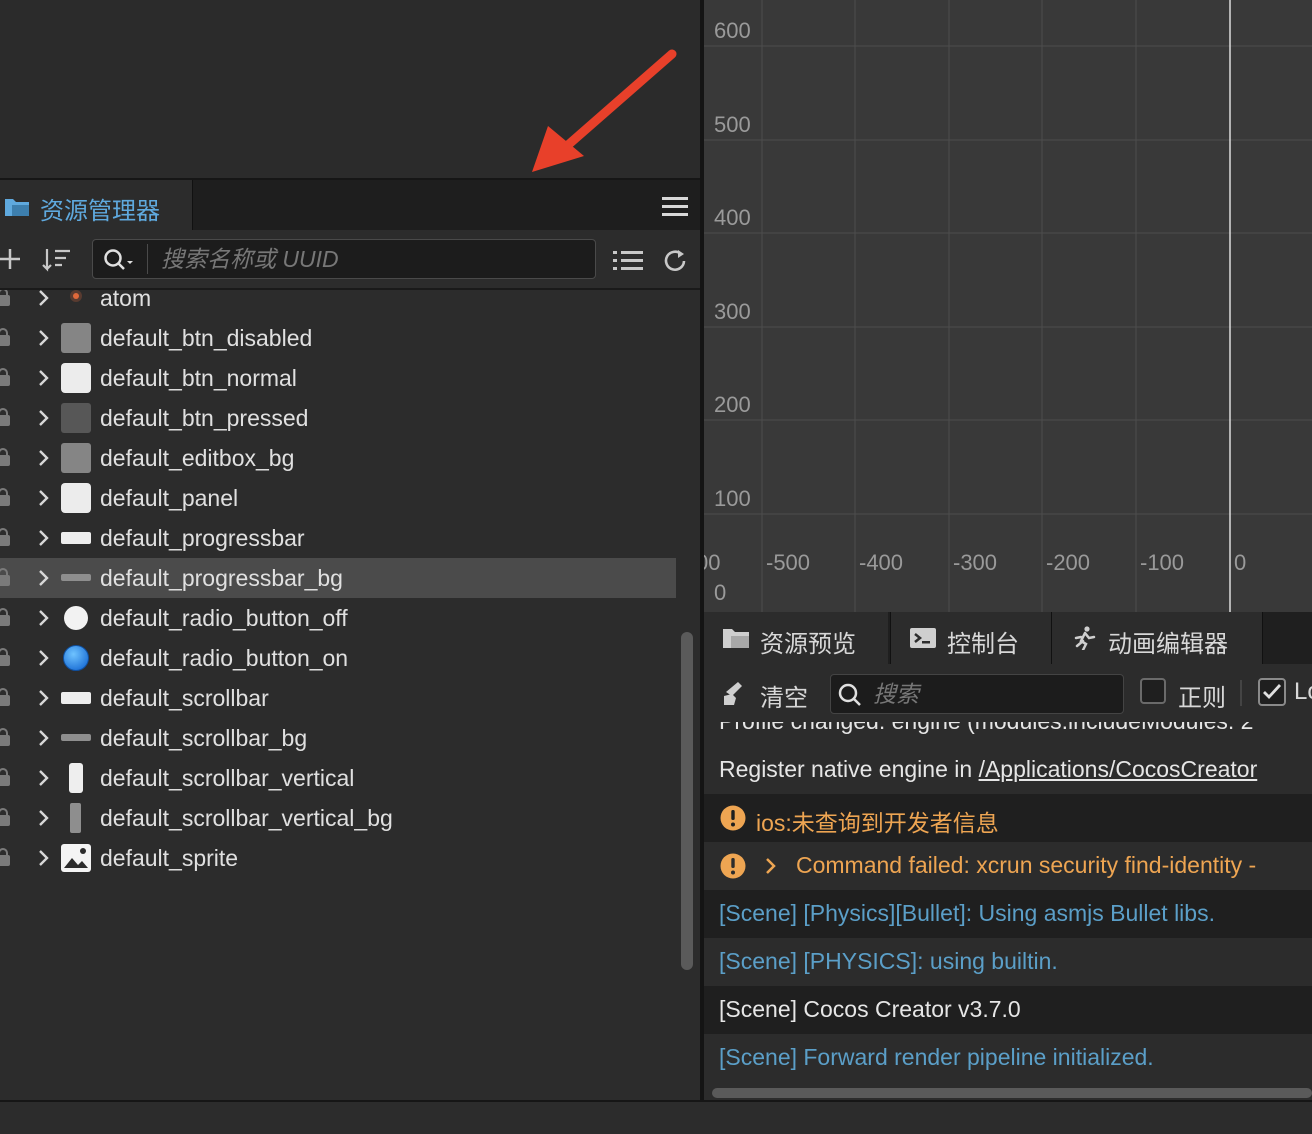  What do you see at coordinates (184, 698) in the screenshot?
I see `asset-tree-item-label: default_scrollbar` at bounding box center [184, 698].